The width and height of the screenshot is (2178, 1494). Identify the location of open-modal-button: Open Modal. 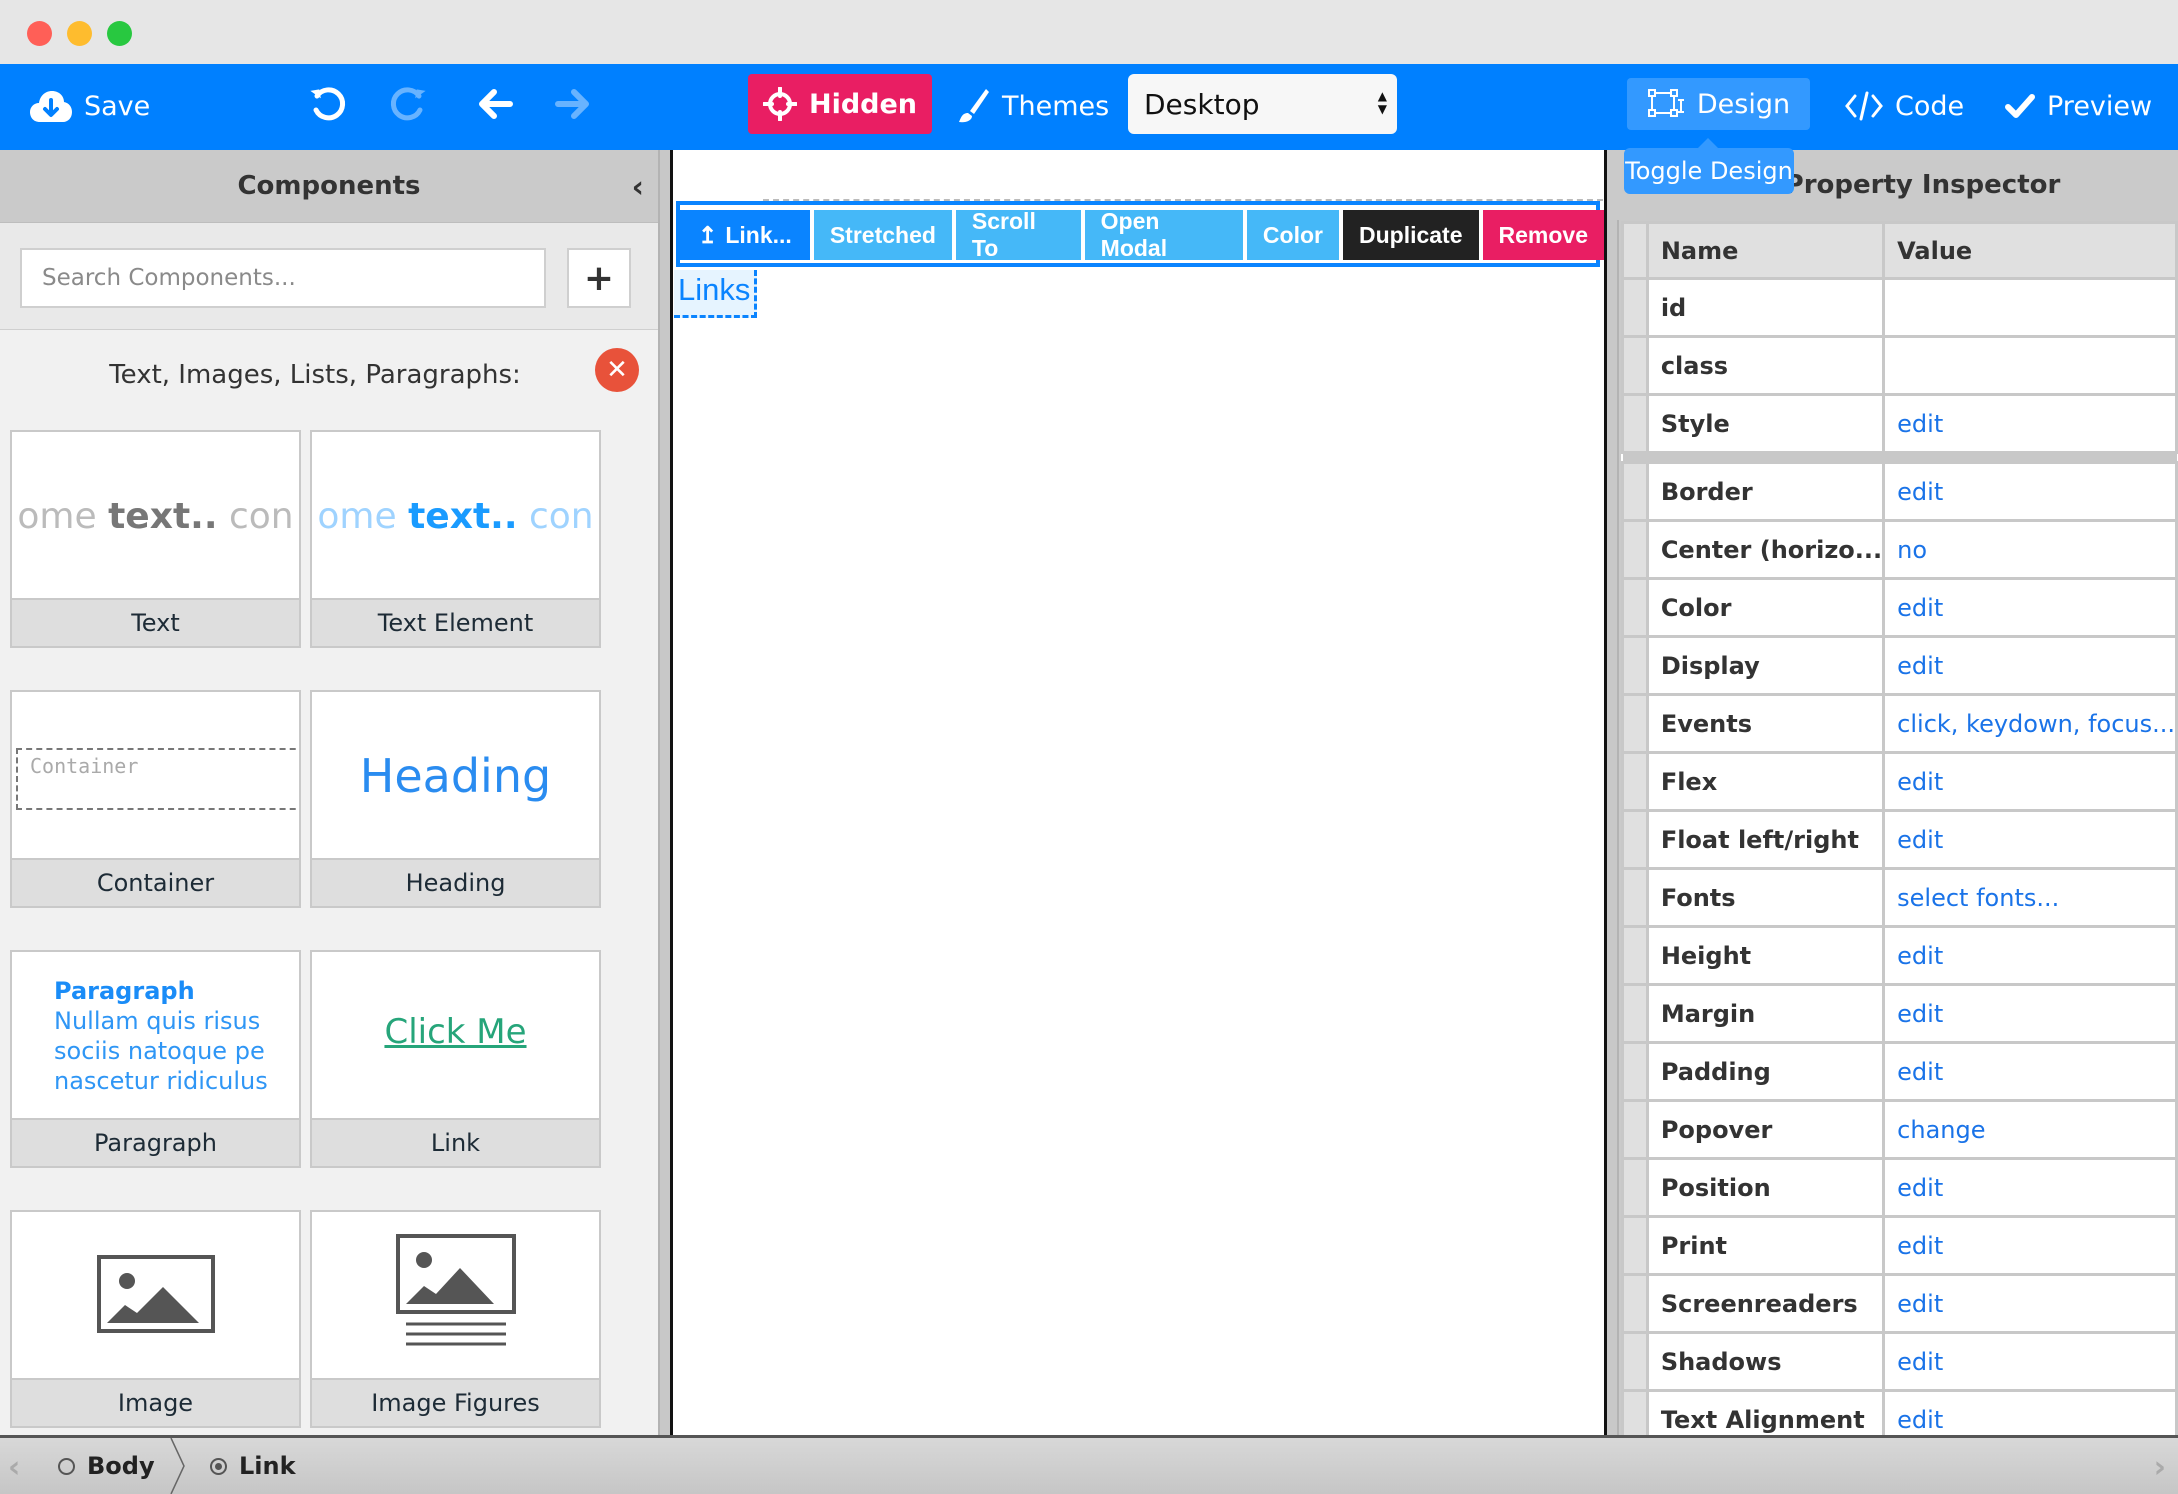
(1163, 234).